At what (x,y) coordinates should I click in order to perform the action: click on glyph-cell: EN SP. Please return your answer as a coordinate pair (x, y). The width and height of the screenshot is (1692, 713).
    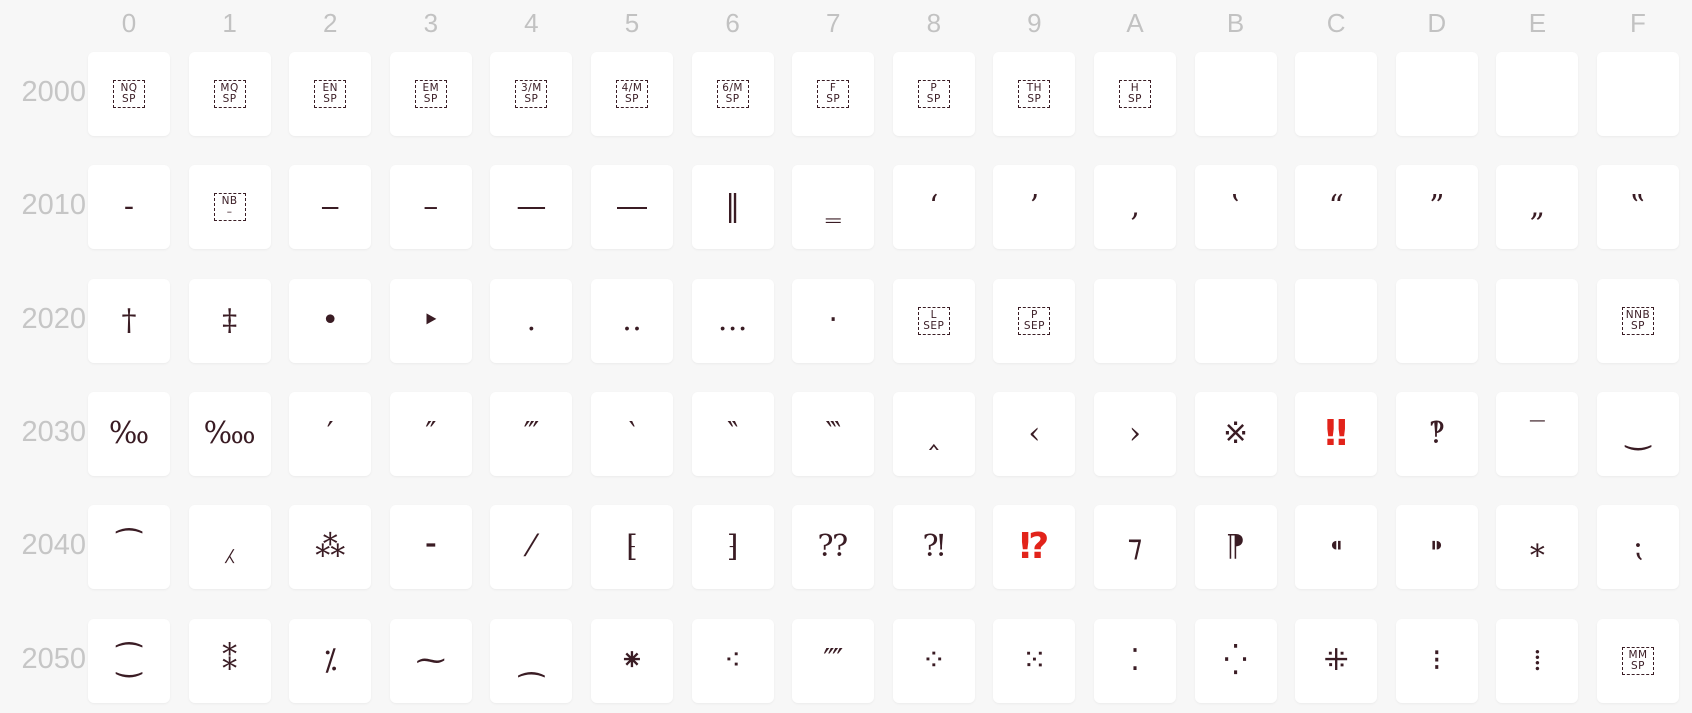
    Looking at the image, I should click on (330, 94).